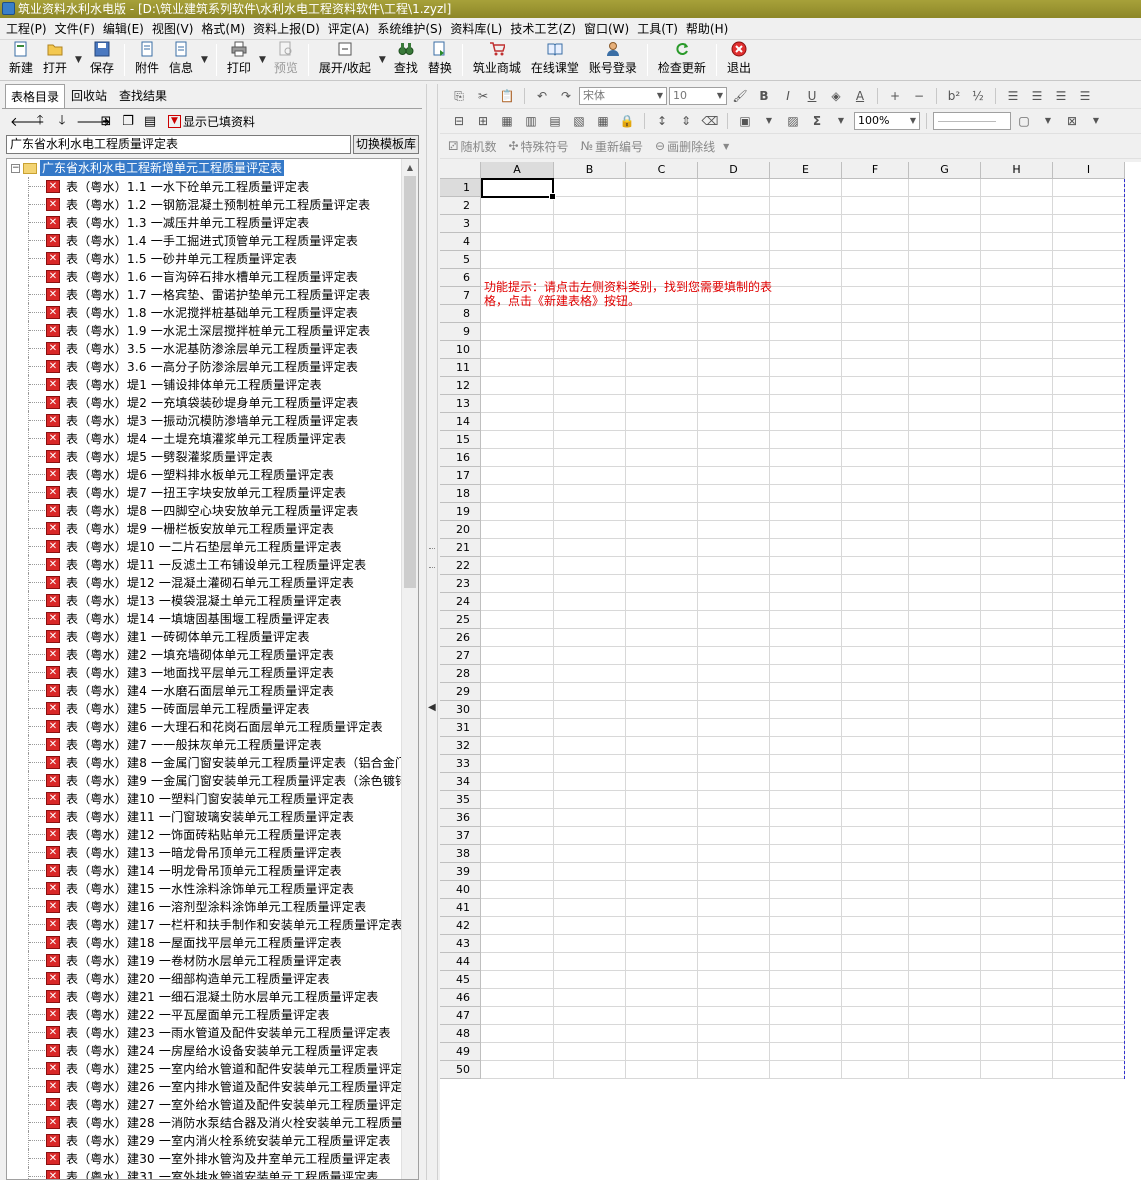 This screenshot has height=1180, width=1141. What do you see at coordinates (460, 224) in the screenshot?
I see `row-header: 3` at bounding box center [460, 224].